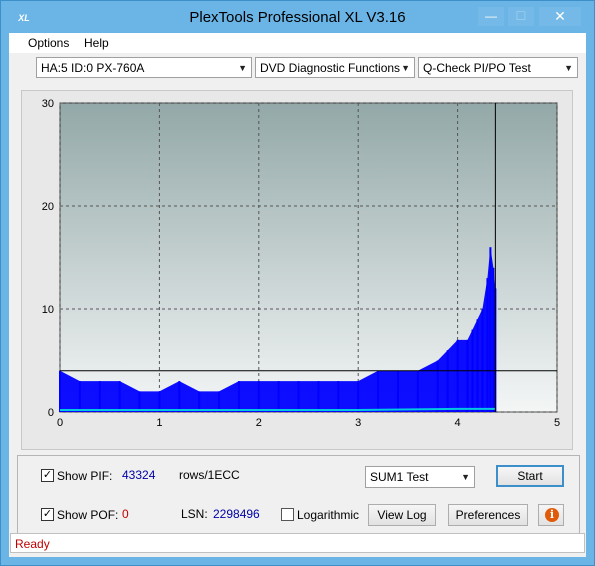 The width and height of the screenshot is (595, 566). Describe the element at coordinates (491, 16) in the screenshot. I see `minimize-button: —` at that location.